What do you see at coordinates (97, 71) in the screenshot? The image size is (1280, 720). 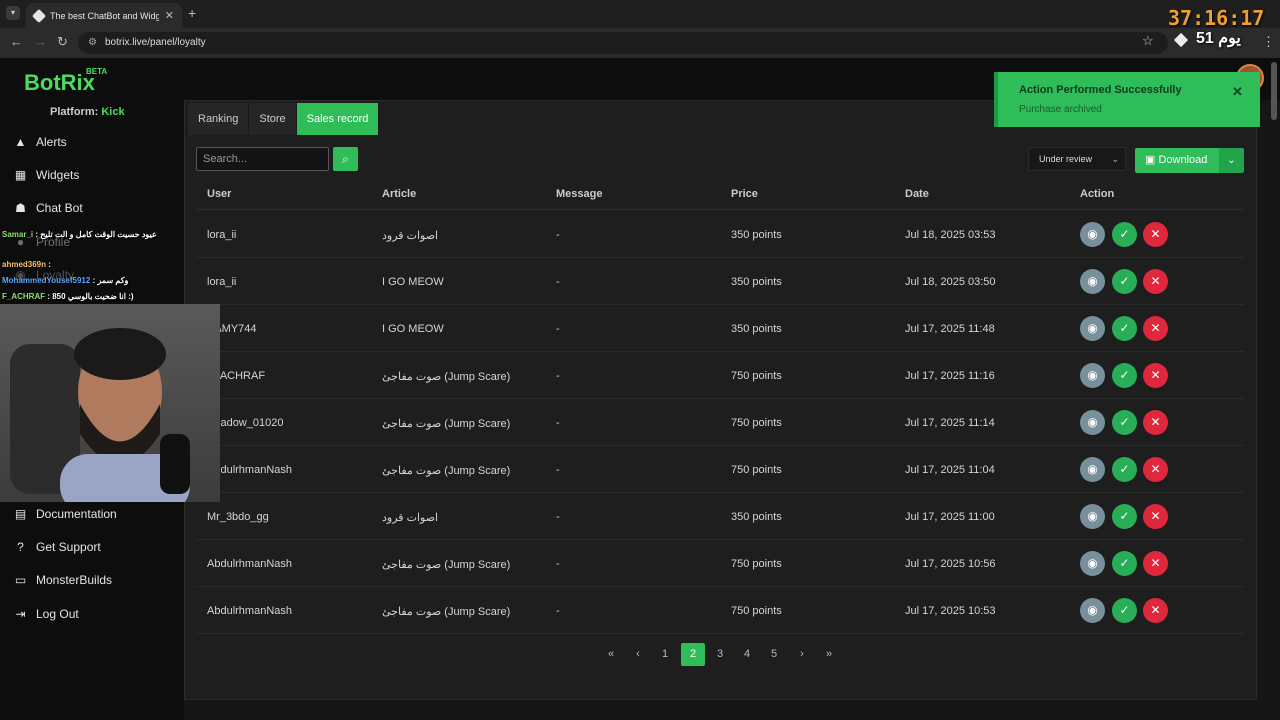 I see `beta-badge: BETA` at bounding box center [97, 71].